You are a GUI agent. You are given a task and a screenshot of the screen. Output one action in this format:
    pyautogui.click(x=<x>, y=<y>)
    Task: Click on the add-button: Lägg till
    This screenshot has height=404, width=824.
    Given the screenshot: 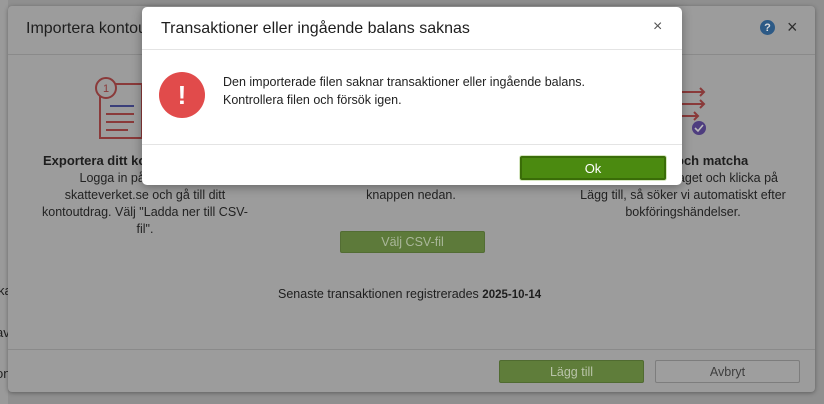 What is the action you would take?
    pyautogui.click(x=571, y=371)
    